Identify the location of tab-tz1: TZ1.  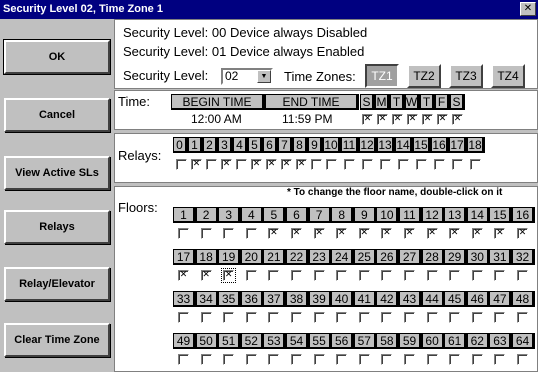
(382, 76).